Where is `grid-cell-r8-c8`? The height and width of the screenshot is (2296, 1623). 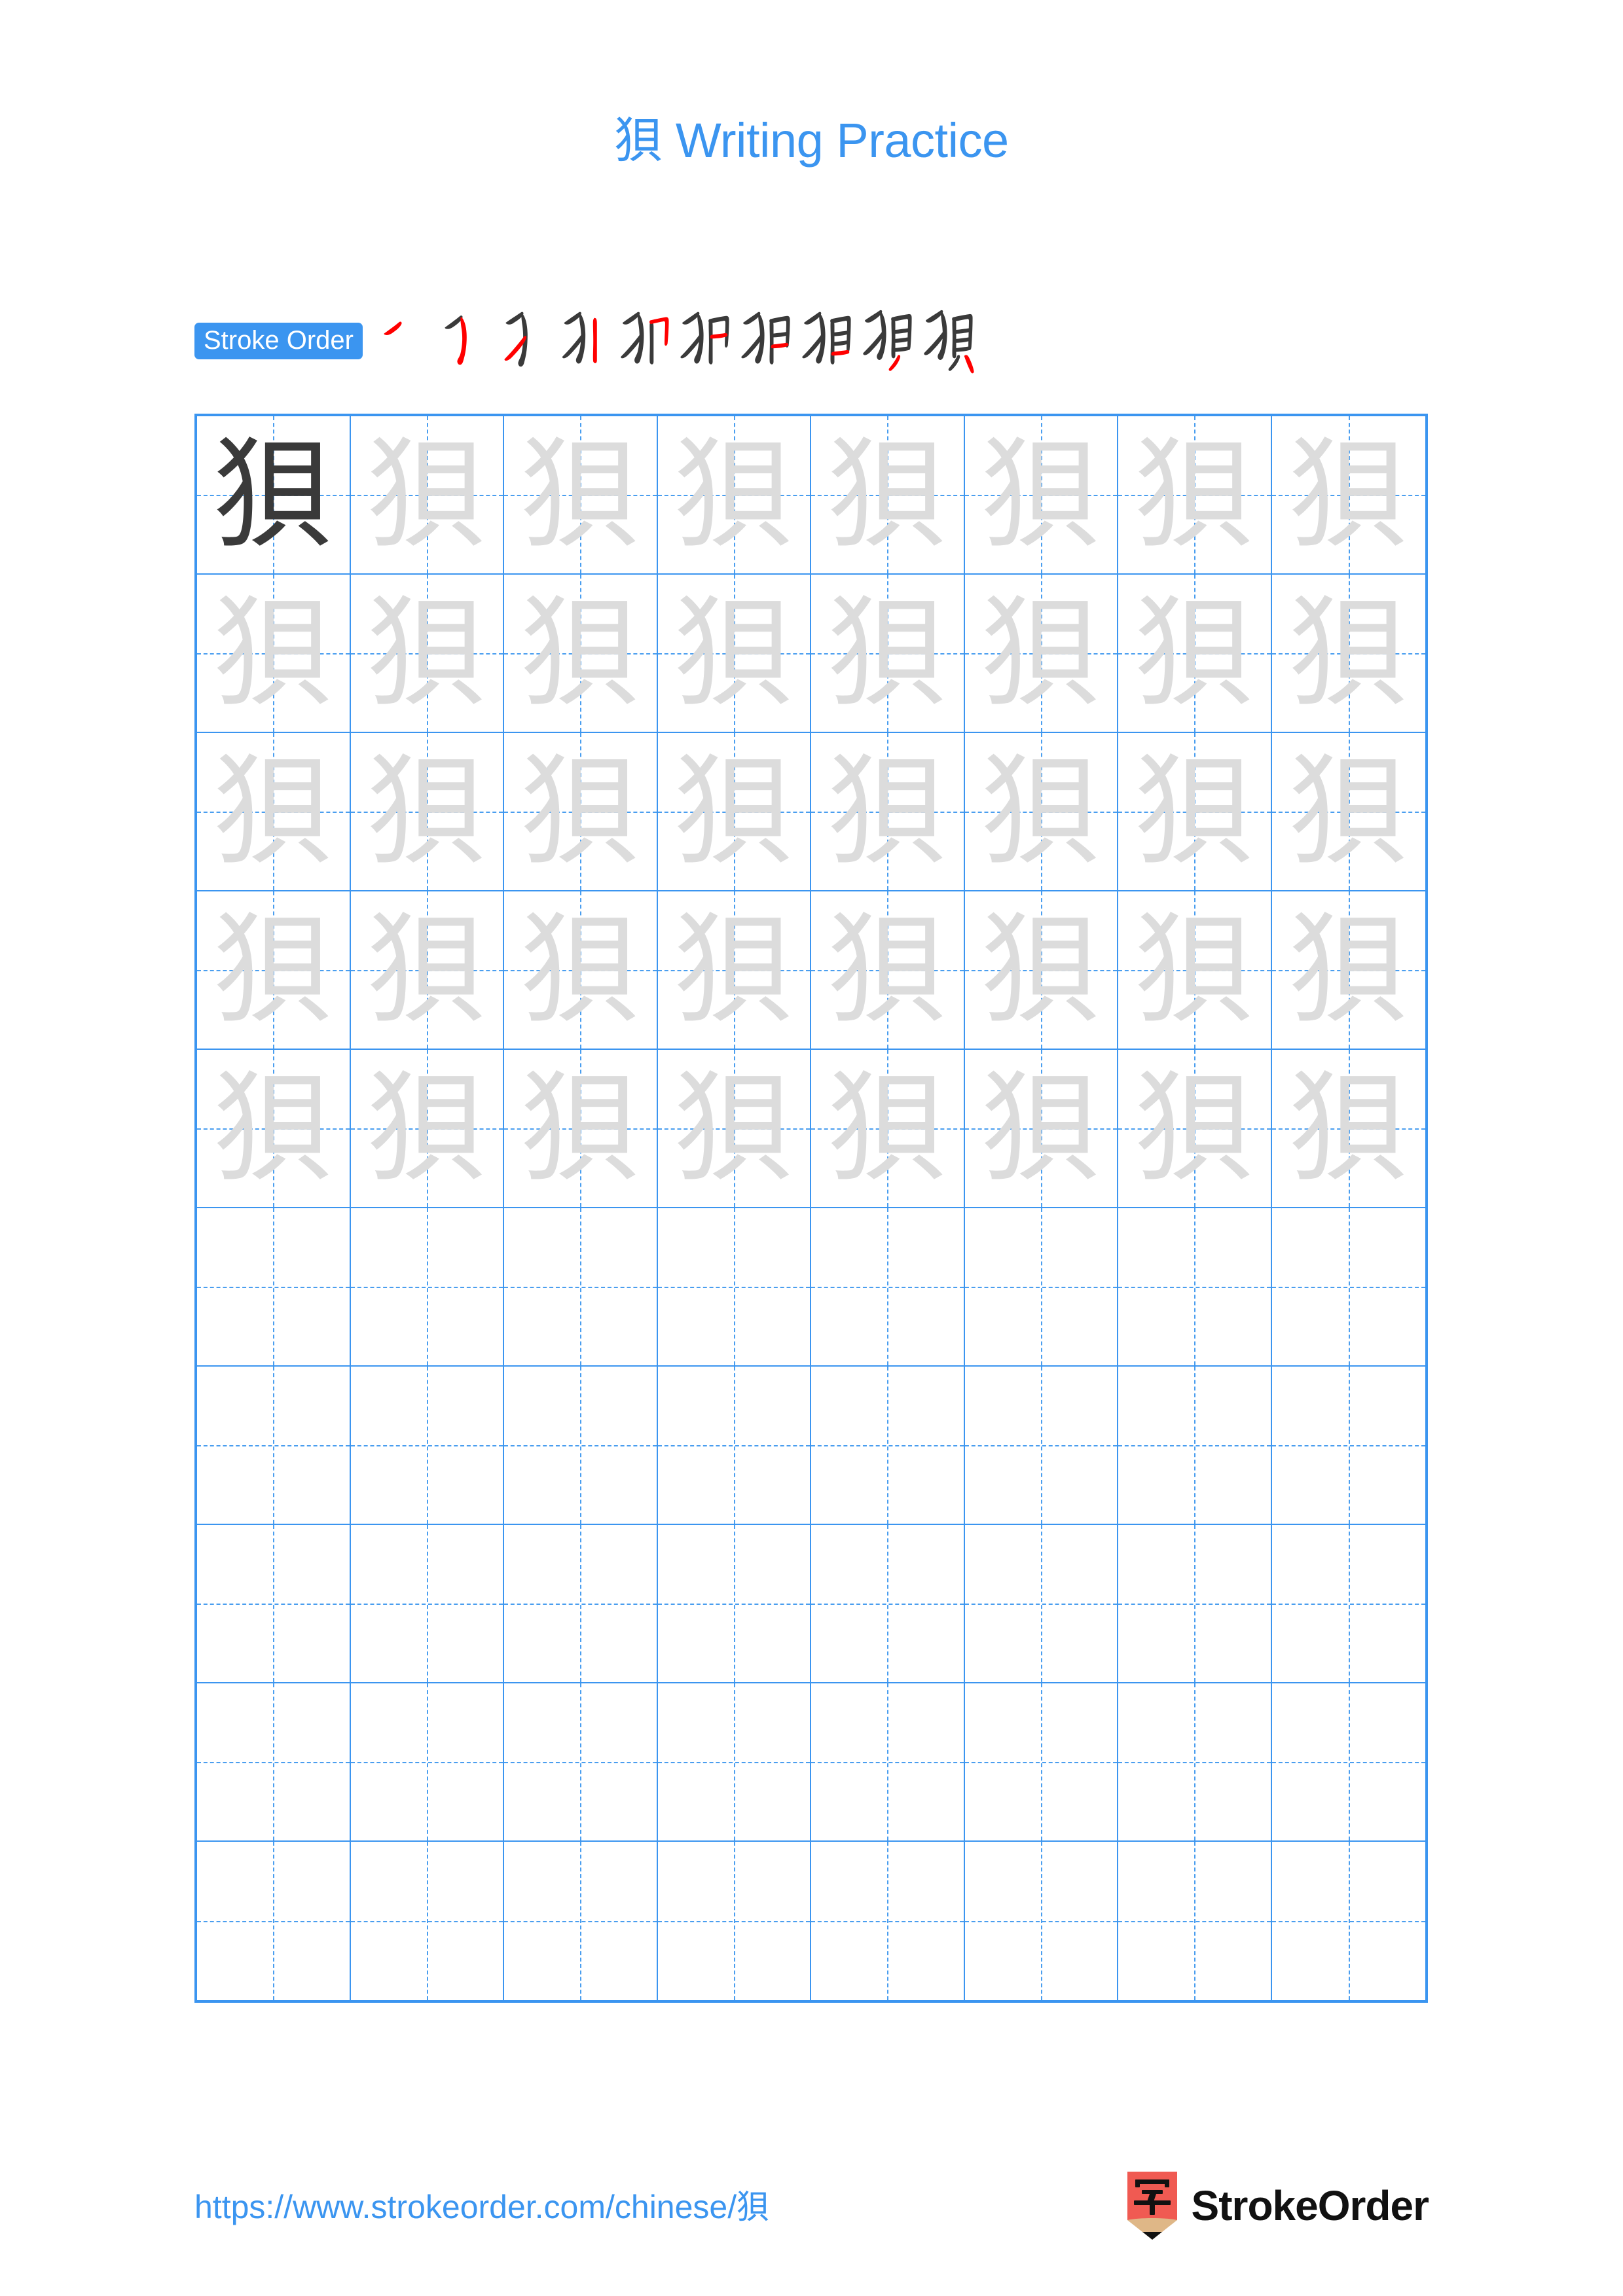 grid-cell-r8-c8 is located at coordinates (1348, 1604).